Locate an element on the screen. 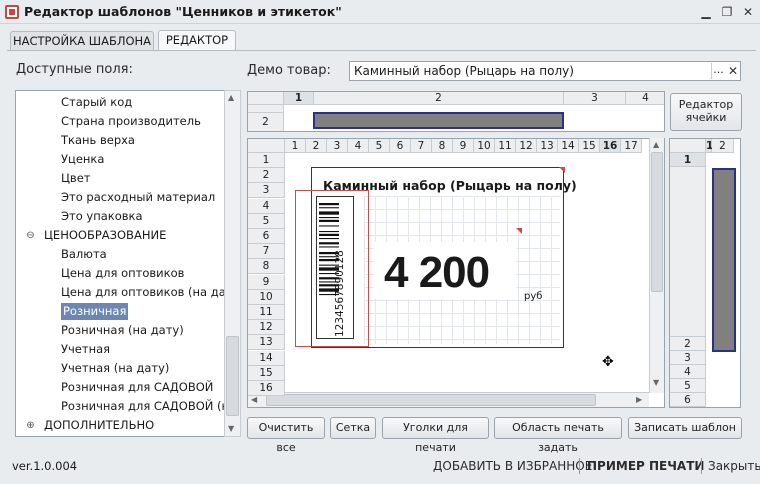 The image size is (760, 484). row-header: 13 is located at coordinates (266, 343).